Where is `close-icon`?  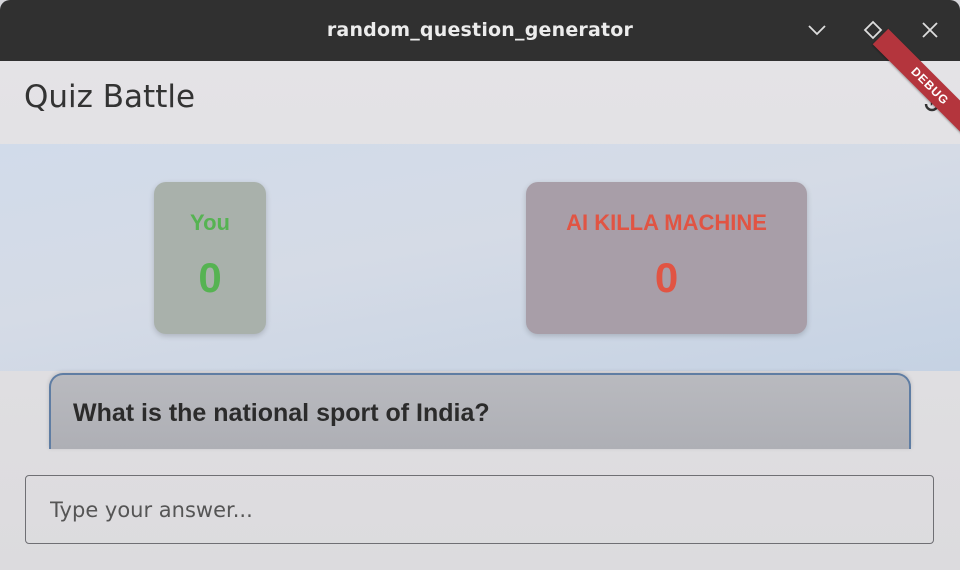 close-icon is located at coordinates (930, 30).